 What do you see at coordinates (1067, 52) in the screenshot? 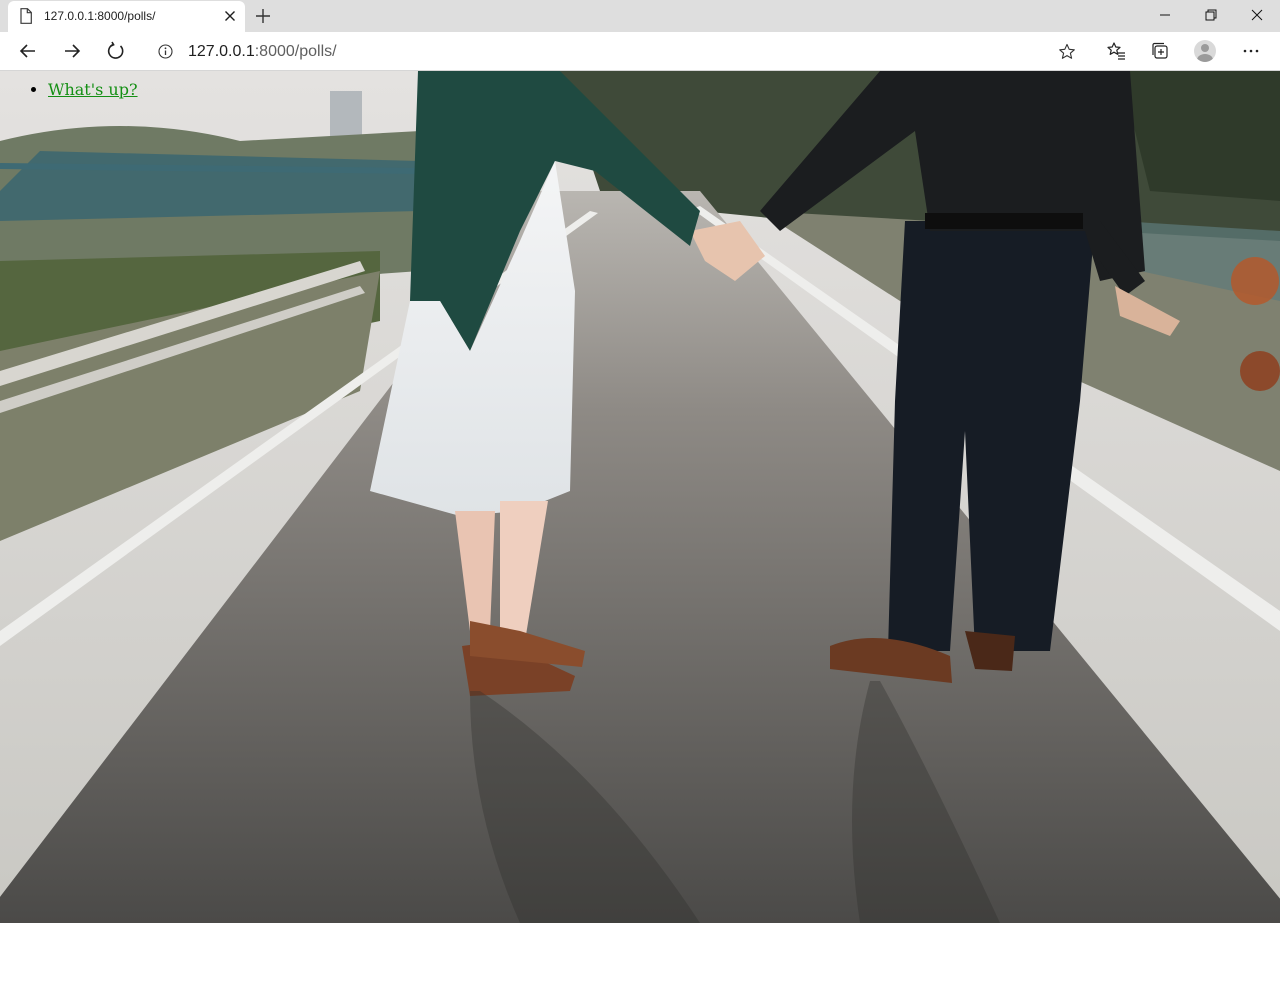
I see `star-icon` at bounding box center [1067, 52].